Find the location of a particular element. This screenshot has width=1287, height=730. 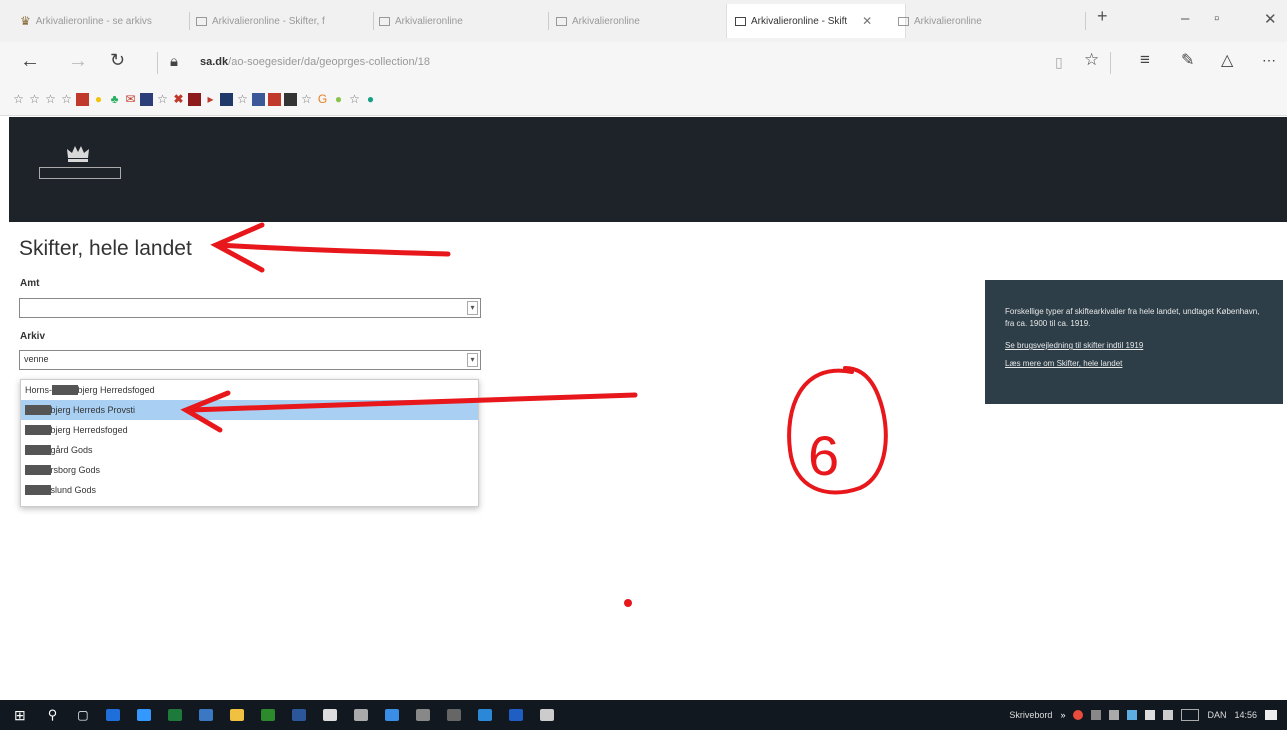

favorite-site-icon: ♣ is located at coordinates (114, 99).